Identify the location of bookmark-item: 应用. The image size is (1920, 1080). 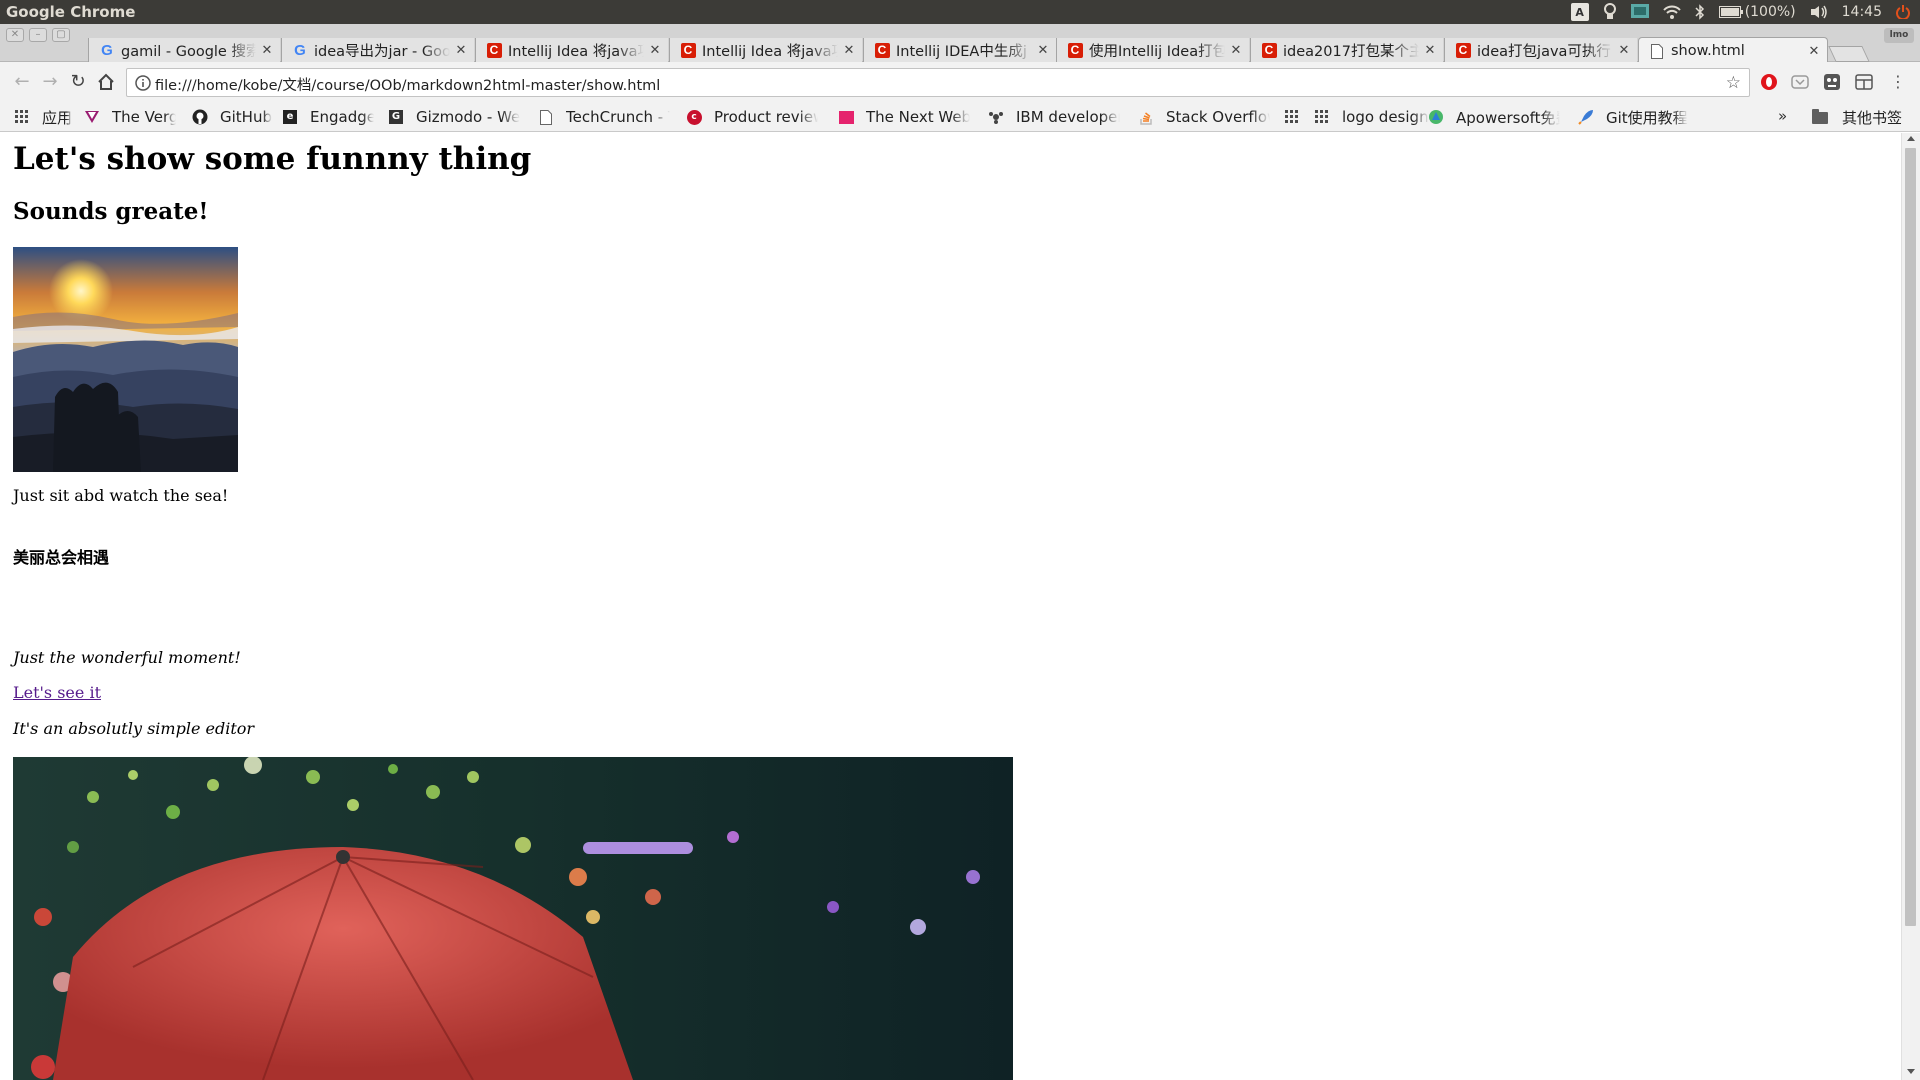
(43, 117).